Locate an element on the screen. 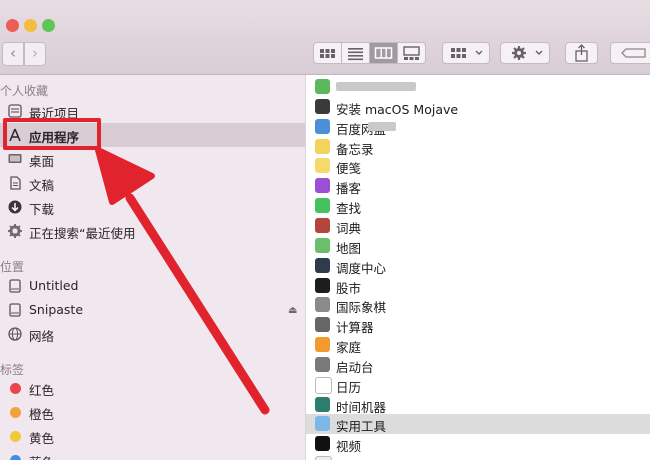  sidebar-item-tag-blue: 蓝色 is located at coordinates (152, 454).